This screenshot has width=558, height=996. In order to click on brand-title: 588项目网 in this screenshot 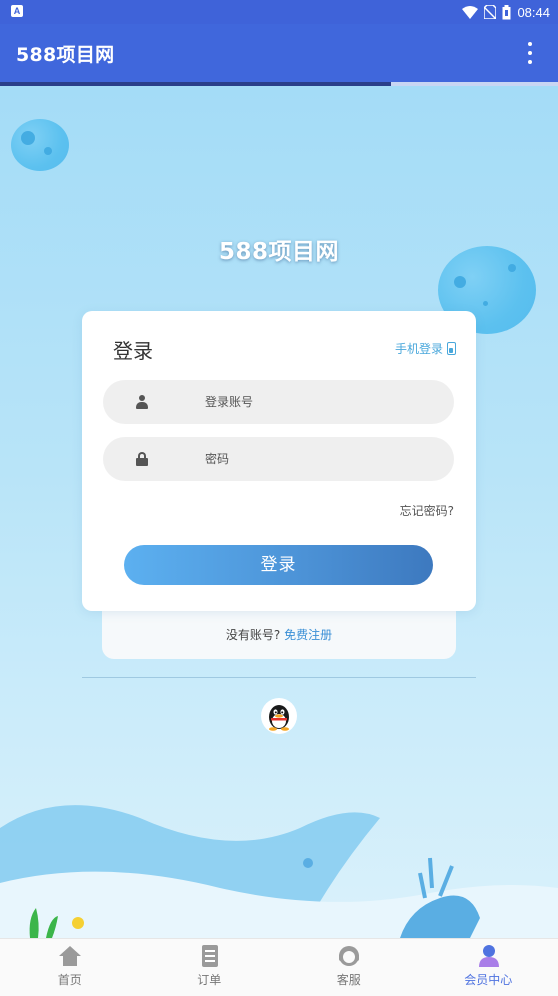, I will do `click(278, 252)`.